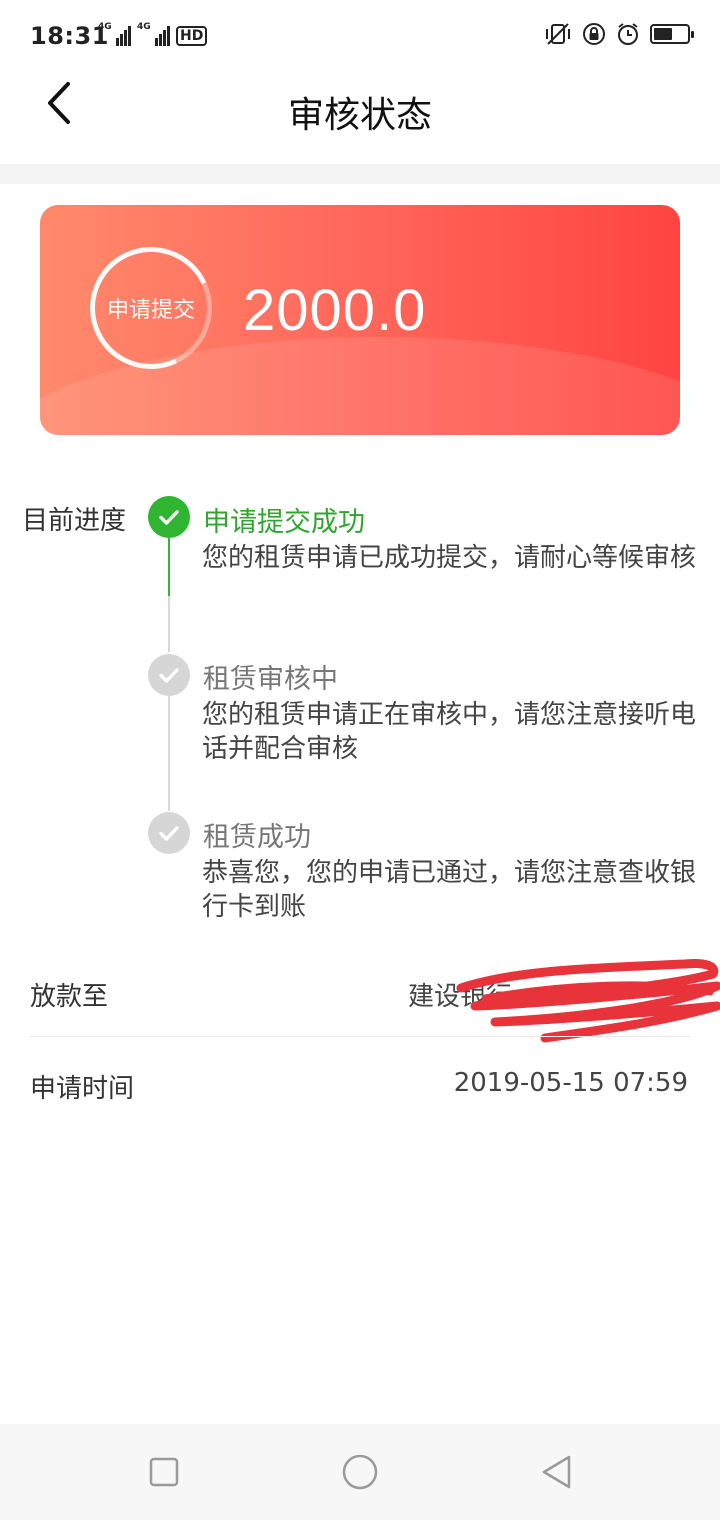 The width and height of the screenshot is (720, 1520). I want to click on alarm-icon, so click(628, 34).